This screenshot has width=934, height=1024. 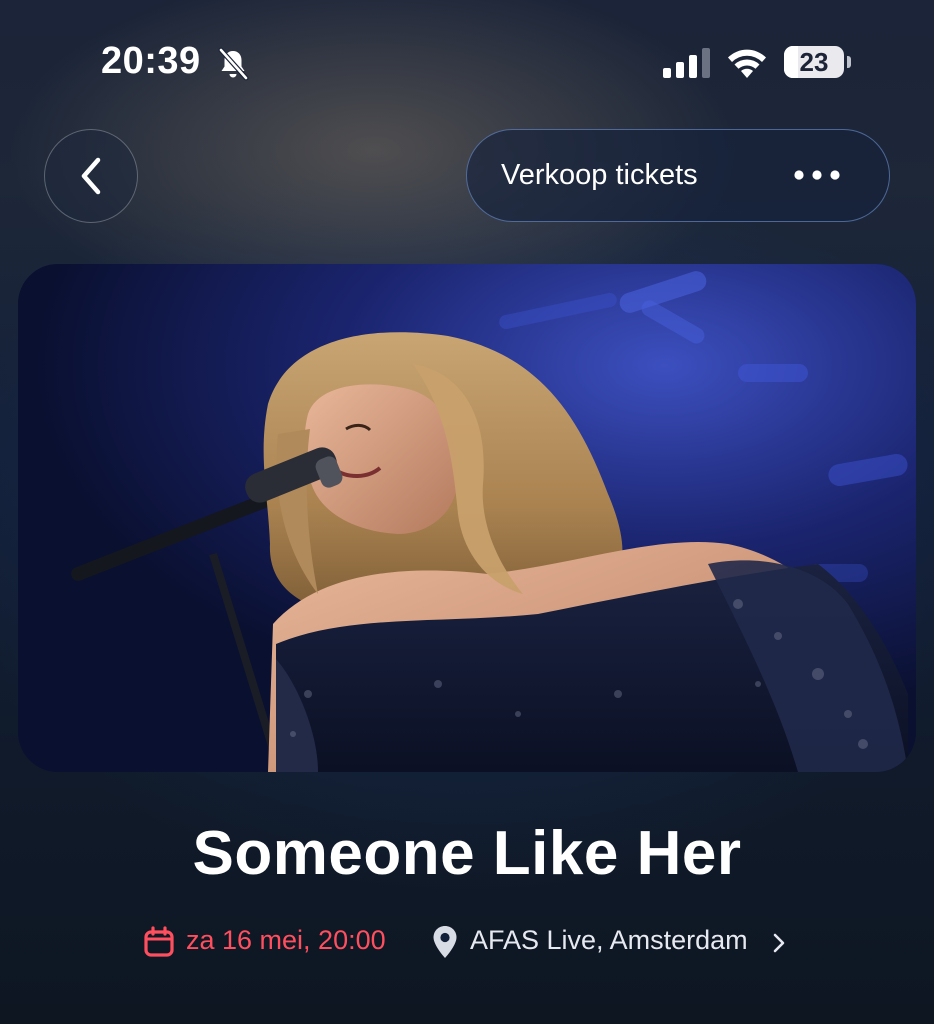 I want to click on bell-slash-icon, so click(x=233, y=64).